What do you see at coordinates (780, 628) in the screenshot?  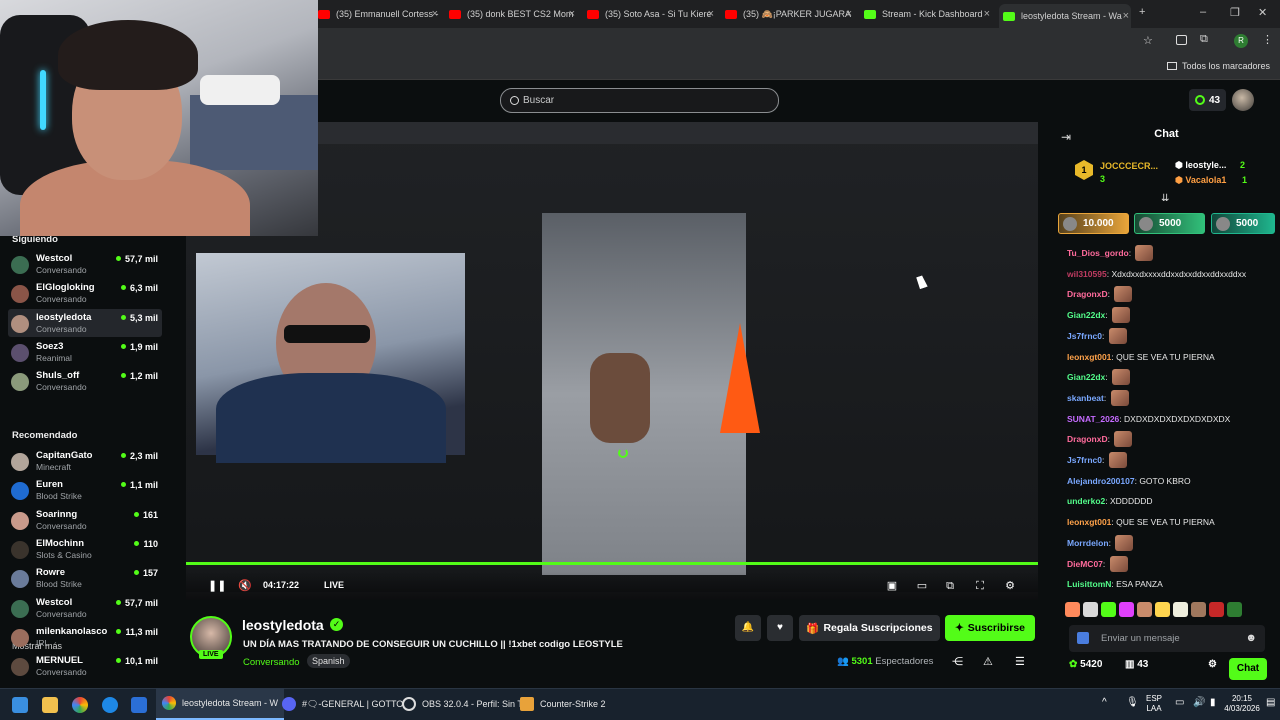 I see `follow-button: ♥` at bounding box center [780, 628].